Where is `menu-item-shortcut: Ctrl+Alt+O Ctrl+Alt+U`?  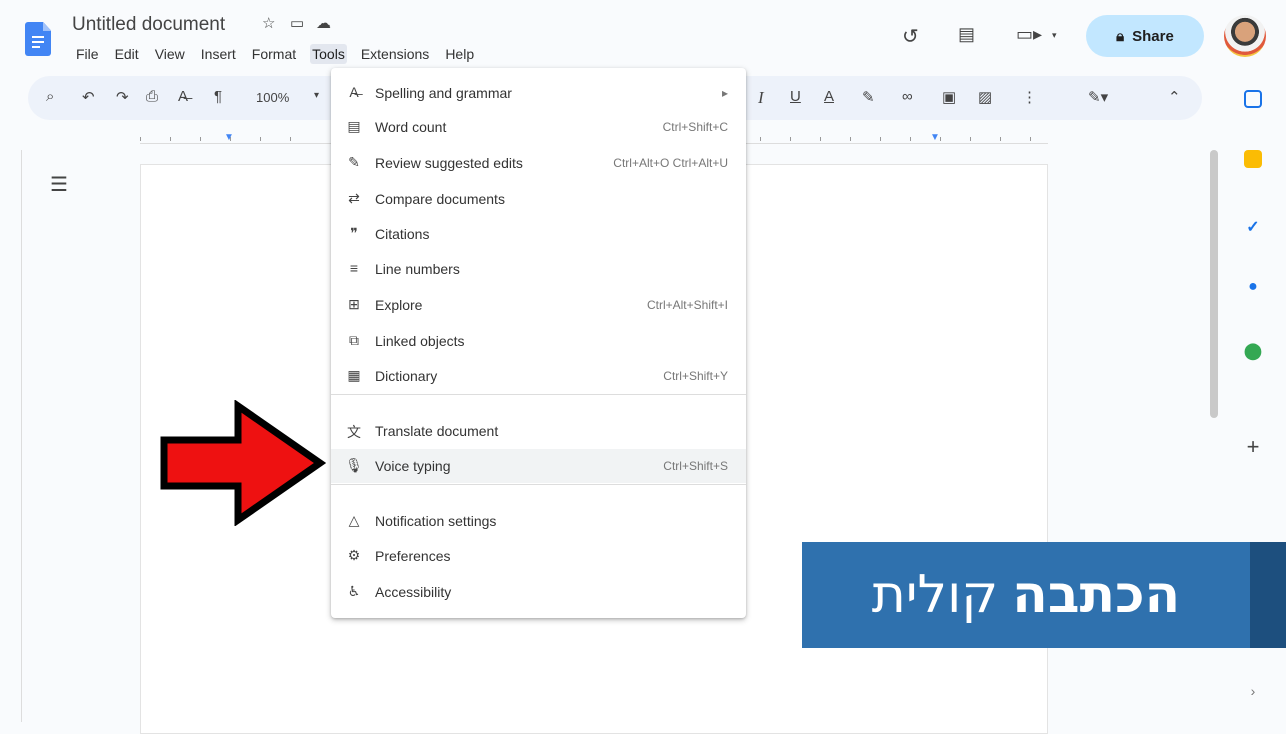 menu-item-shortcut: Ctrl+Alt+O Ctrl+Alt+U is located at coordinates (670, 163).